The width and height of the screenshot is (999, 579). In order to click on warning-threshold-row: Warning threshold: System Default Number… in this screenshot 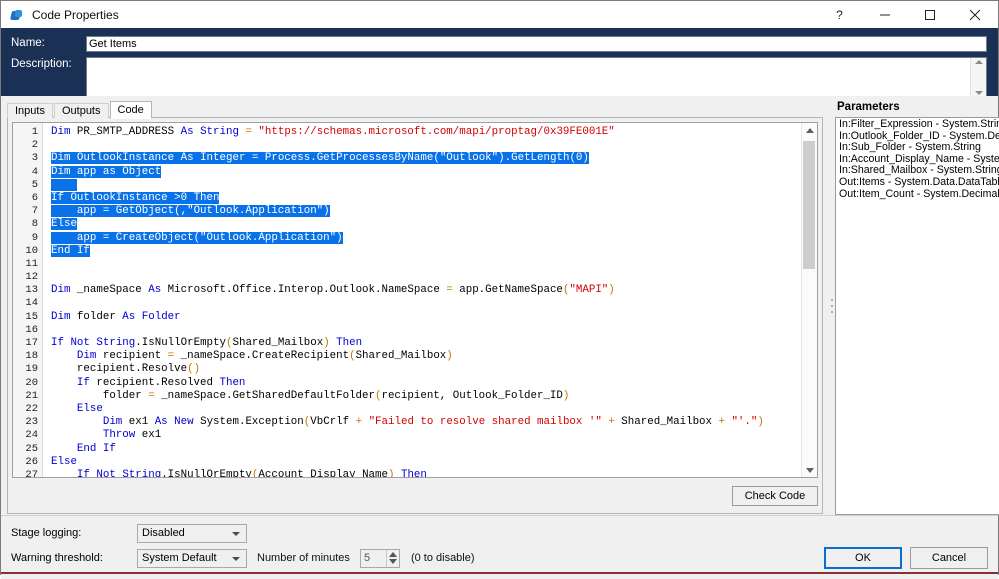, I will do `click(409, 558)`.